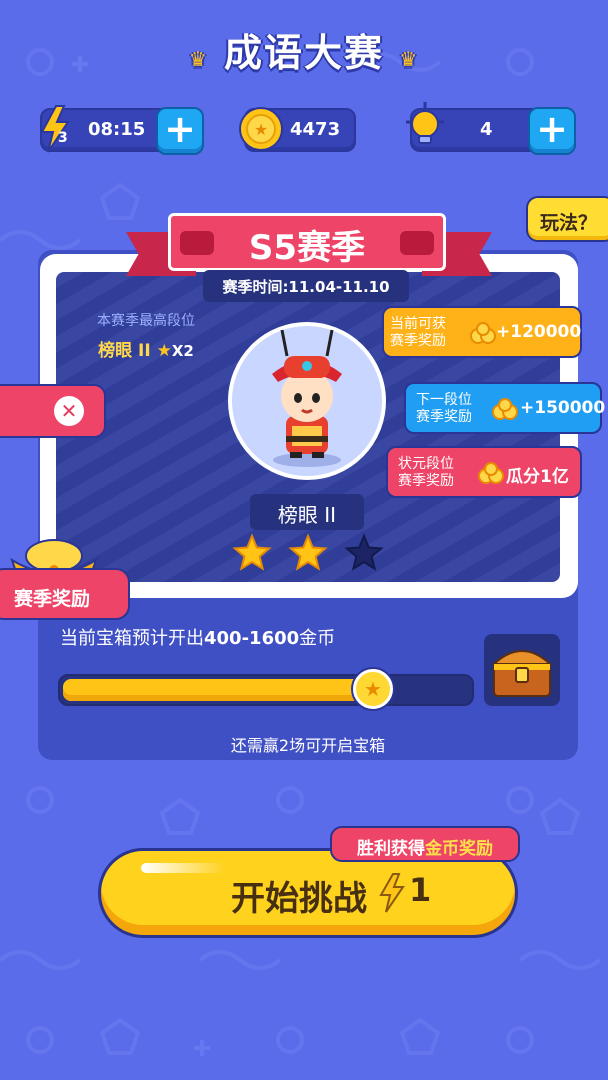  Describe the element at coordinates (418, 332) in the screenshot. I see `current-reward-label: 当前可获 赛季奖励` at that location.